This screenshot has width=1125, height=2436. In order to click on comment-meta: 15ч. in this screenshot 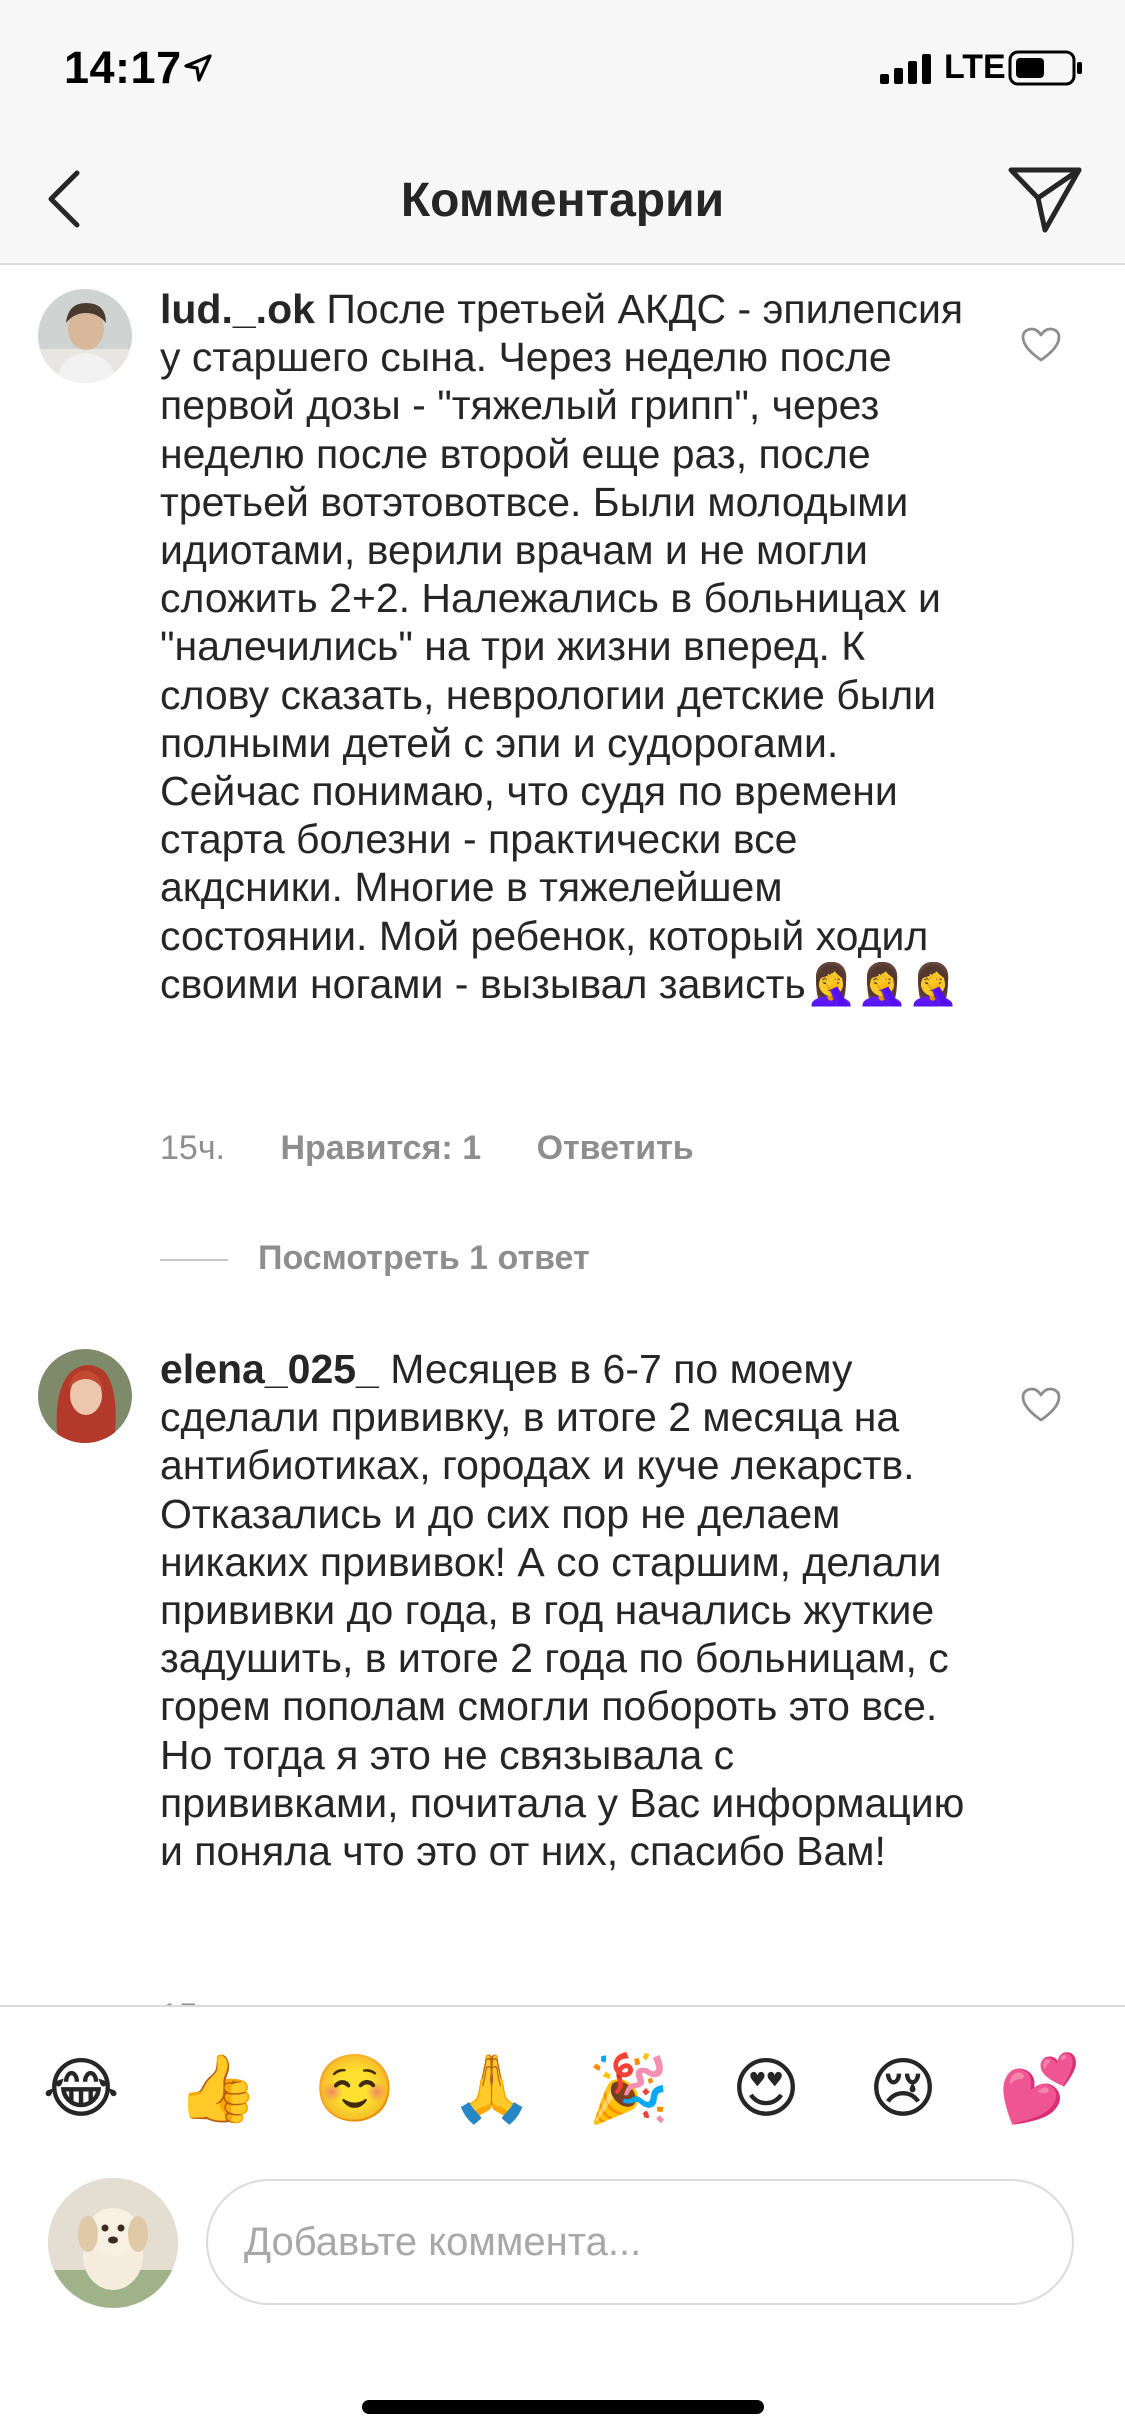, I will do `click(192, 2001)`.